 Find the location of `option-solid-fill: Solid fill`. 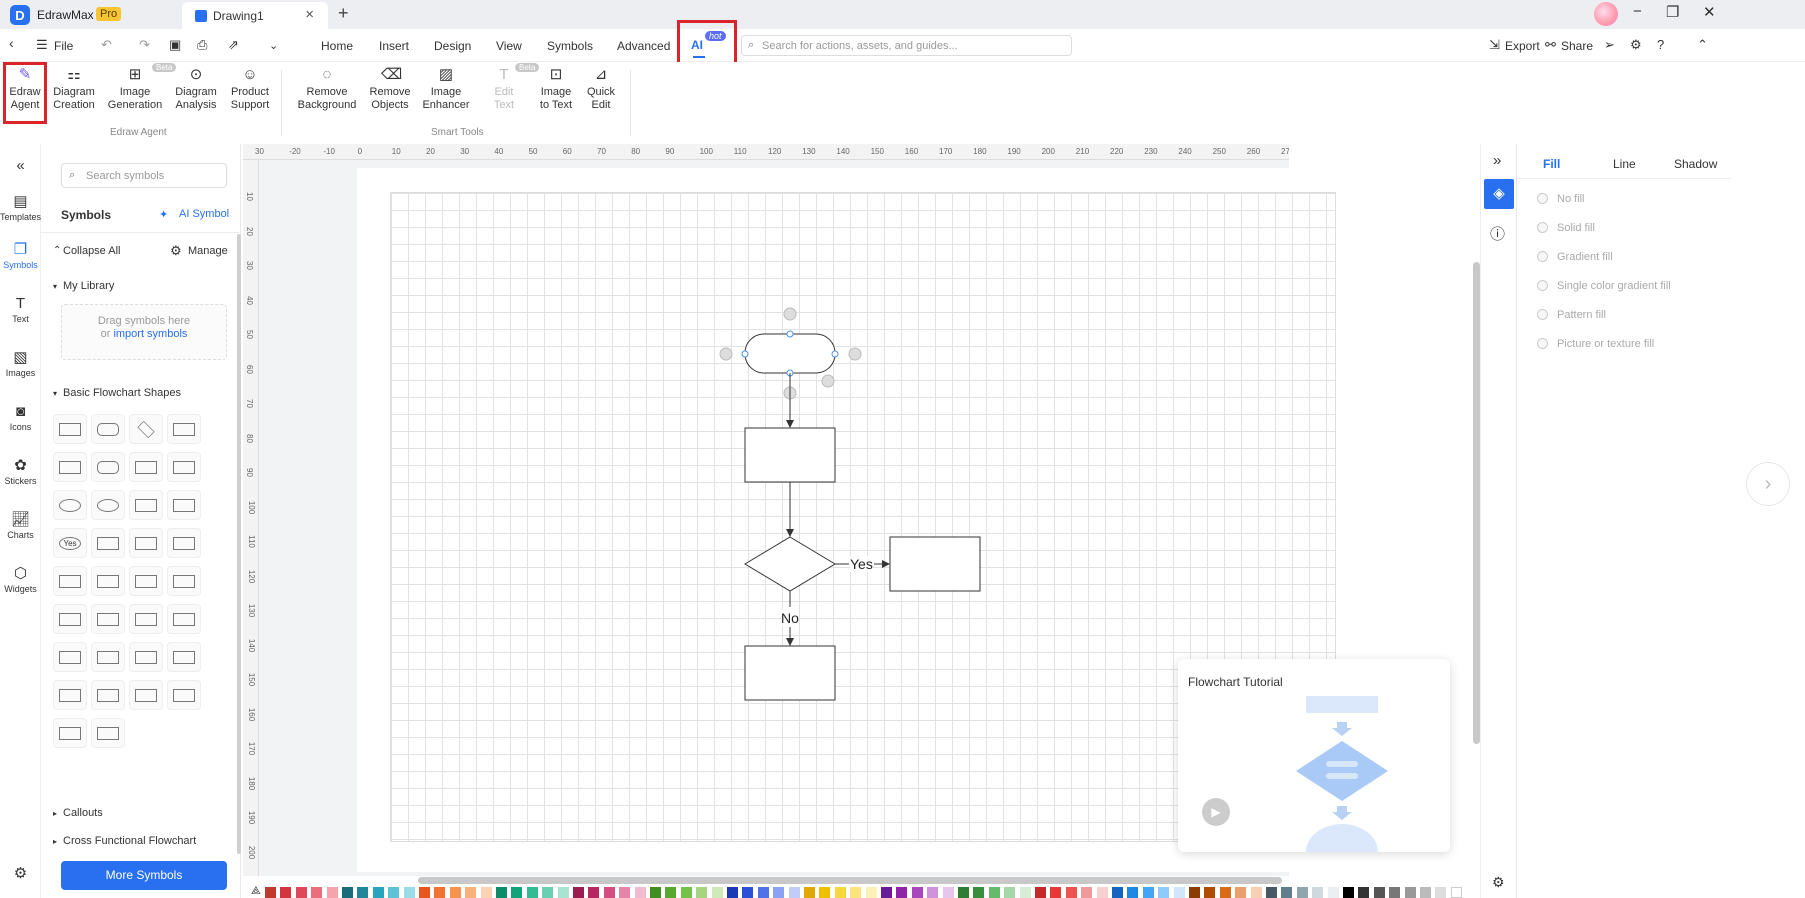

option-solid-fill: Solid fill is located at coordinates (1566, 228).